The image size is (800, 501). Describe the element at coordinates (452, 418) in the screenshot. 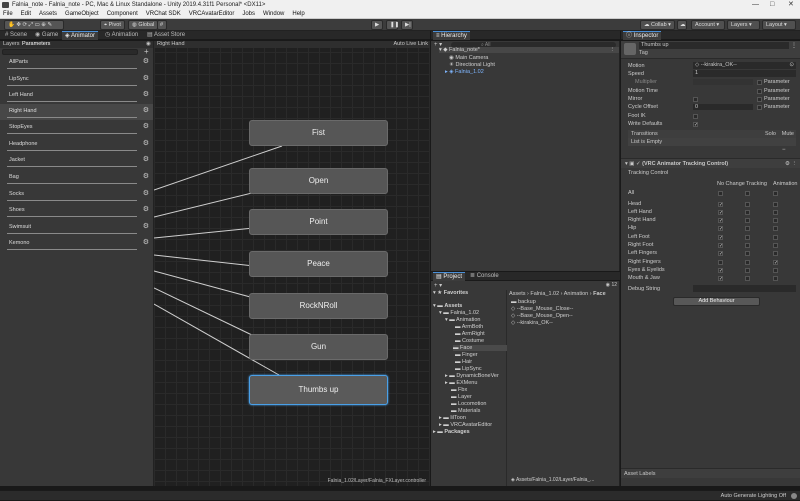

I see `folder-item: ▸ ▬ lilToon` at that location.